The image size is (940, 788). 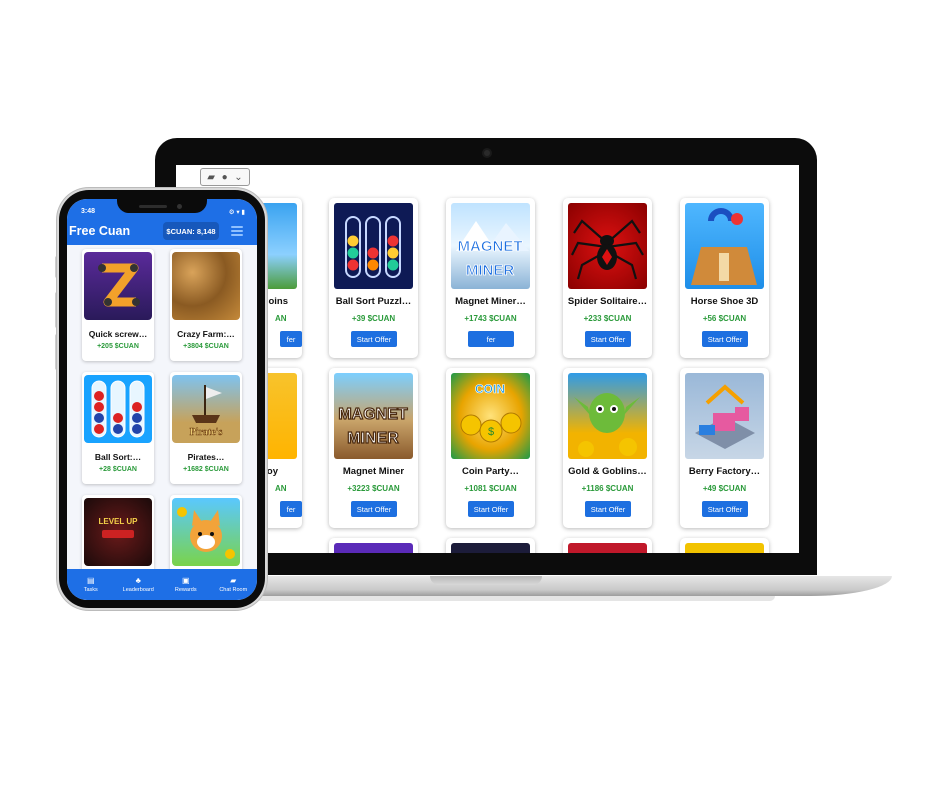 I want to click on offer-reward: +1081 $CUAN, so click(x=490, y=488).